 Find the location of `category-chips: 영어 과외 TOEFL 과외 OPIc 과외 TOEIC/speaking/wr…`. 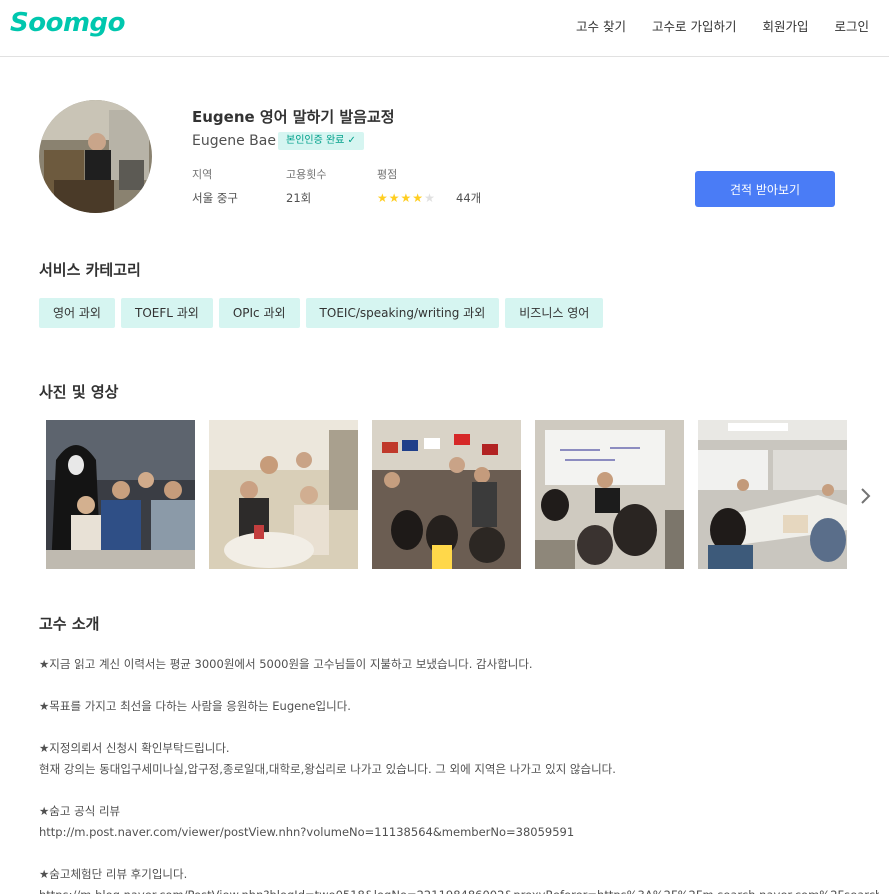

category-chips: 영어 과외 TOEFL 과외 OPIc 과외 TOEIC/speaking/wr… is located at coordinates (321, 313).